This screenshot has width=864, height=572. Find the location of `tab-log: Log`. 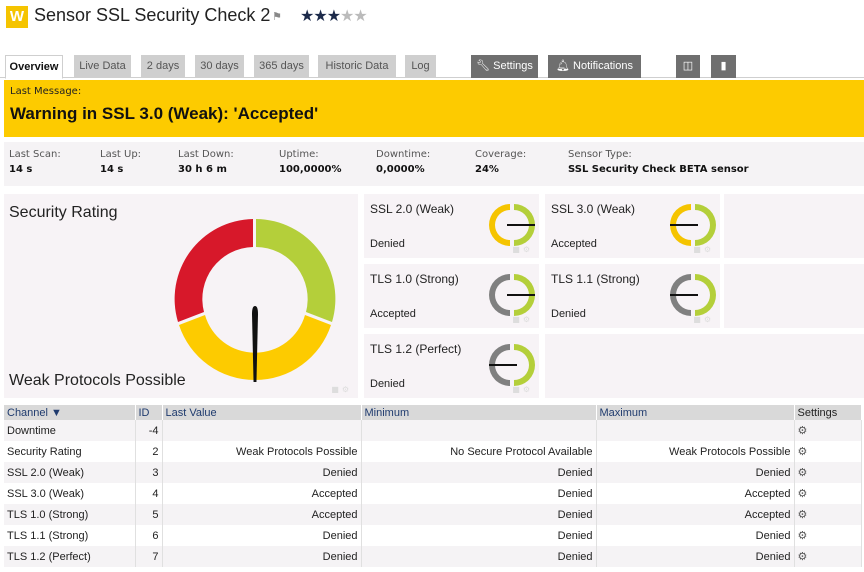

tab-log: Log is located at coordinates (420, 66).